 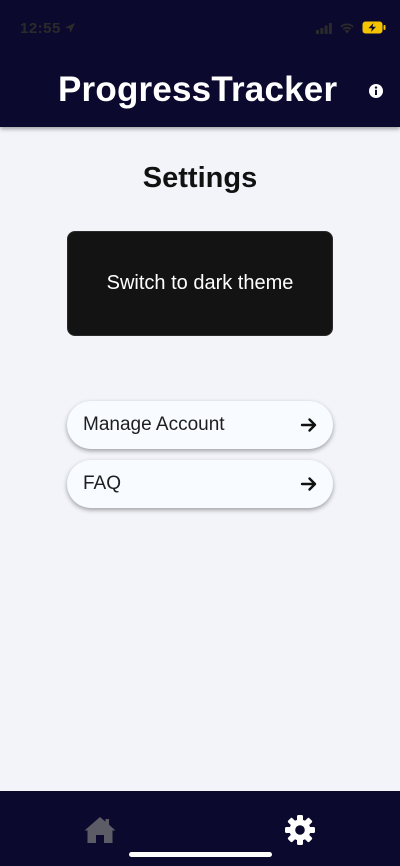 What do you see at coordinates (200, 854) in the screenshot?
I see `home-indicator` at bounding box center [200, 854].